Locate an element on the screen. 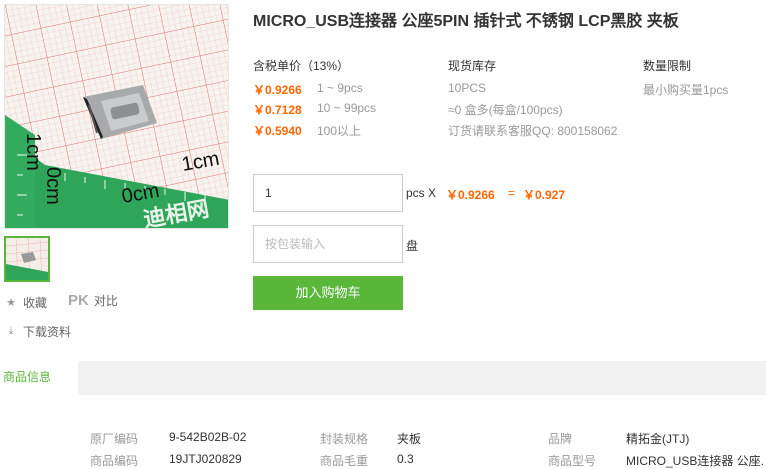 The width and height of the screenshot is (766, 469). spec-value-weight: 0.3 is located at coordinates (405, 459).